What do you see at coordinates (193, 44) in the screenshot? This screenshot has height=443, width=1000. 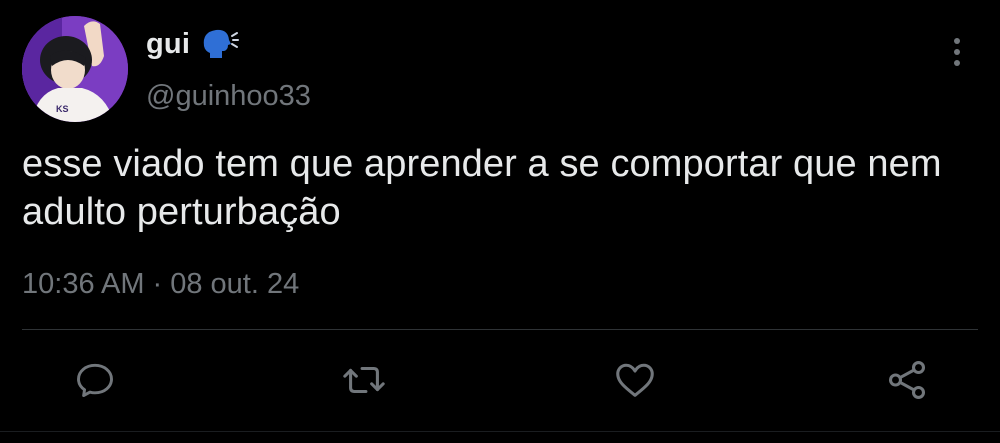 I see `display-name-row: gui` at bounding box center [193, 44].